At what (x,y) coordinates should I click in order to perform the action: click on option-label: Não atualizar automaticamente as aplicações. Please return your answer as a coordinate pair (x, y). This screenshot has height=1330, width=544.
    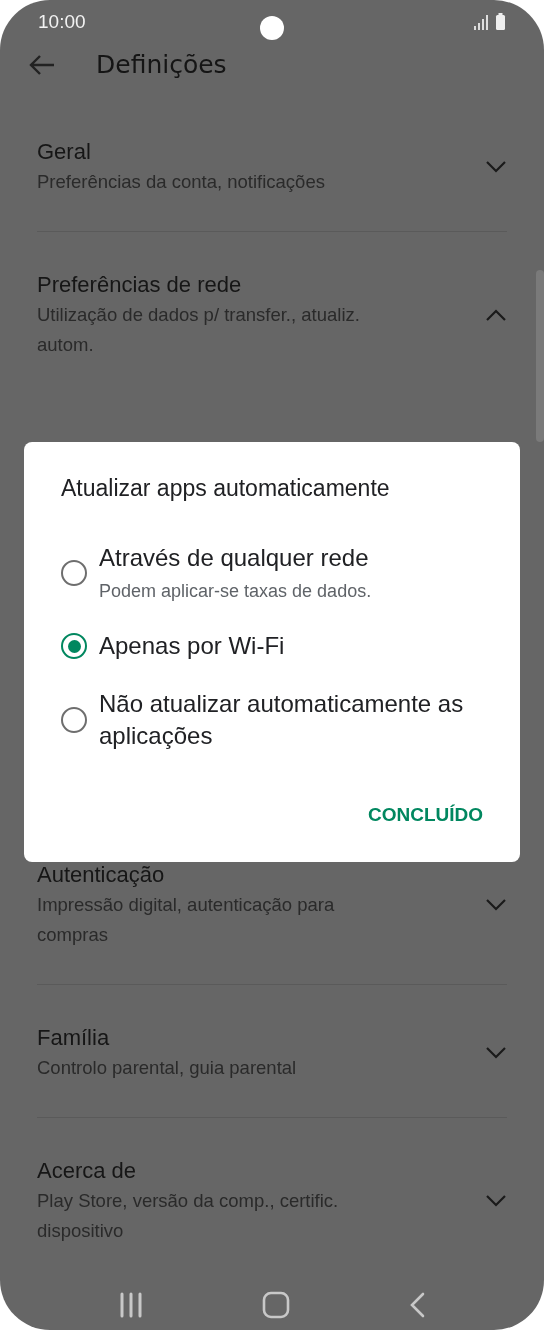
    Looking at the image, I should click on (284, 720).